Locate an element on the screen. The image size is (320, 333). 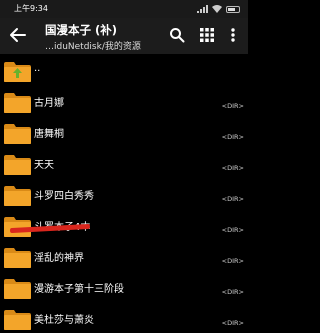
wifi-icon is located at coordinates (217, 9).